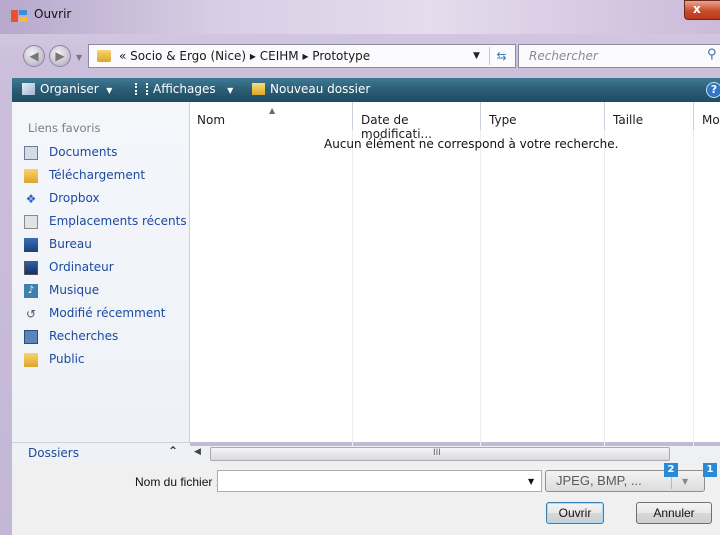  Describe the element at coordinates (97, 175) in the screenshot. I see `sidebar-item-label: Téléchargement` at that location.